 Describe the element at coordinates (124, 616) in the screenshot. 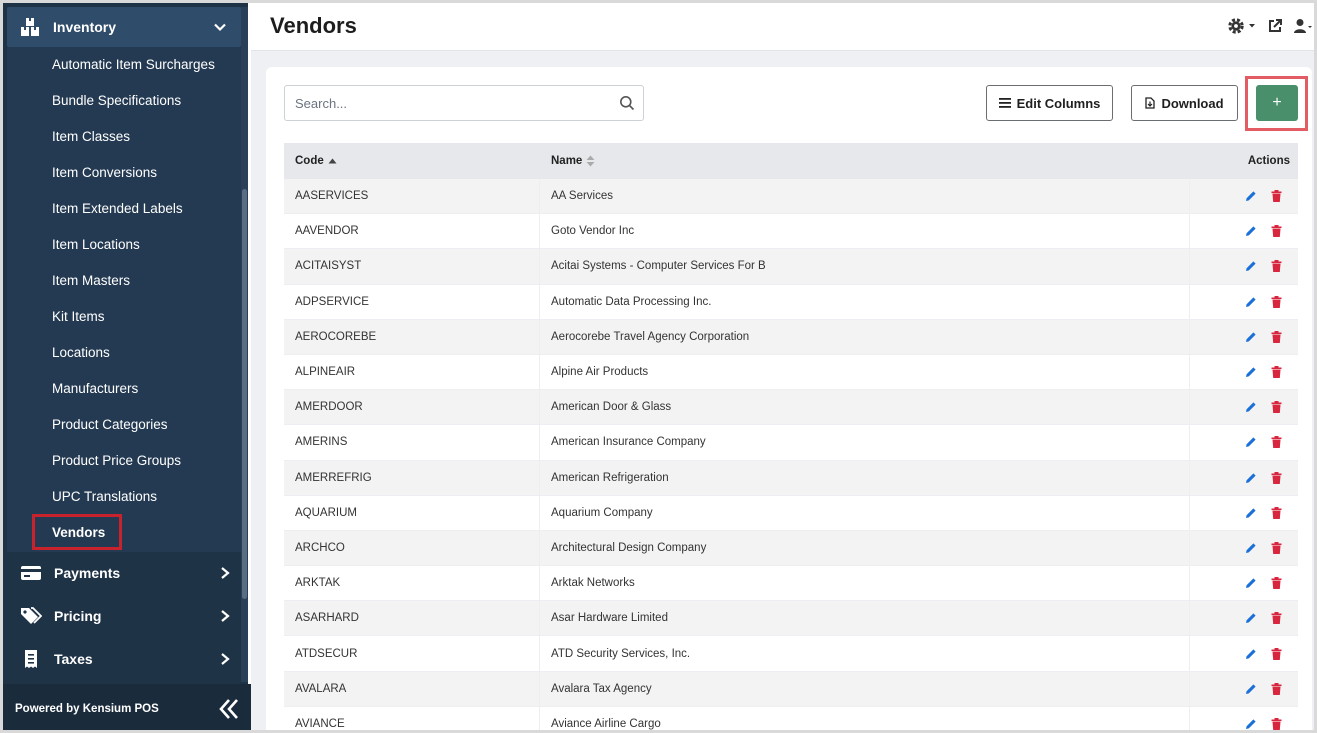

I see `sidebar-group-pricing: Pricing` at that location.